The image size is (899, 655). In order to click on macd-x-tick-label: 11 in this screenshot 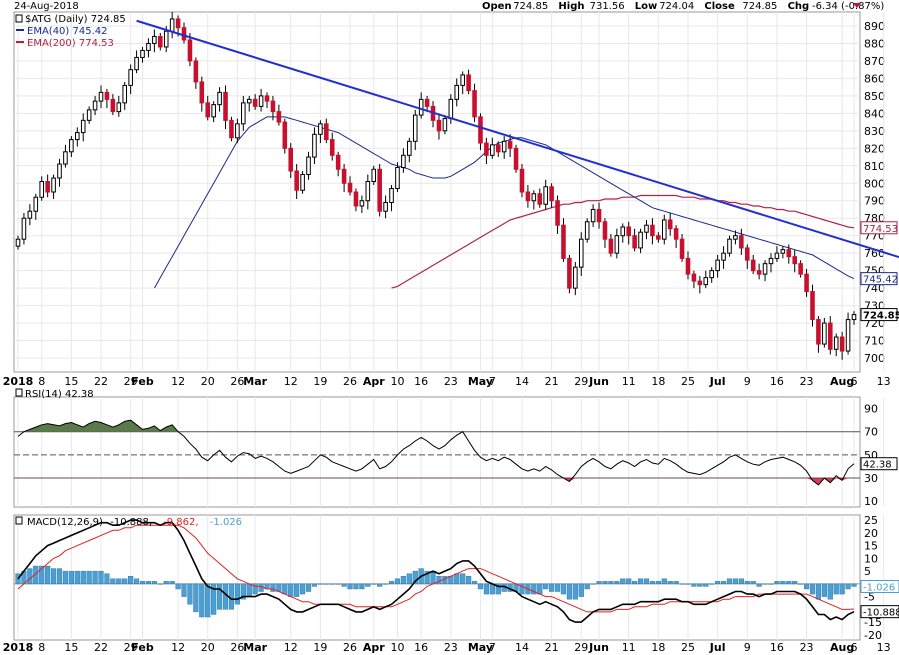, I will do `click(629, 647)`.